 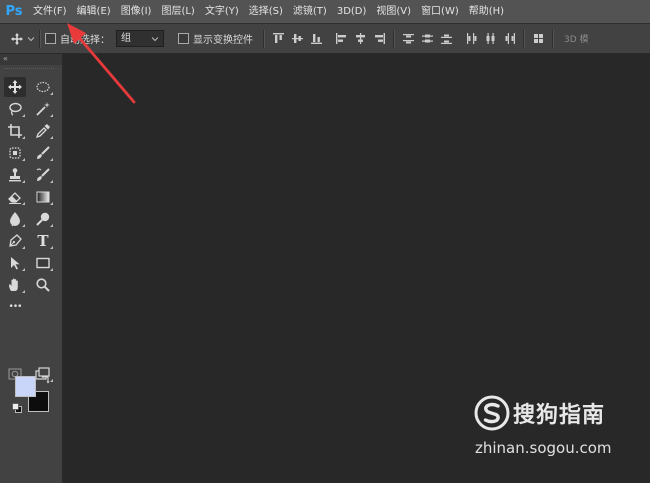 I want to click on eraser-icon, so click(x=14, y=198).